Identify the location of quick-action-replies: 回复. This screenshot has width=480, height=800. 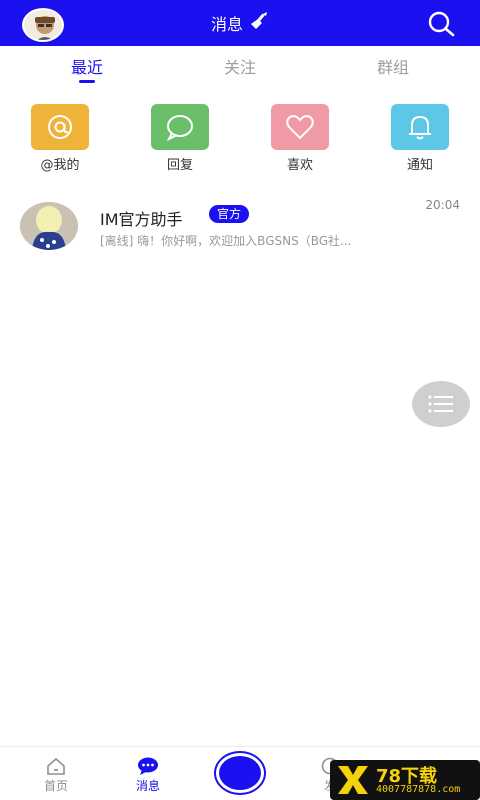
(180, 138).